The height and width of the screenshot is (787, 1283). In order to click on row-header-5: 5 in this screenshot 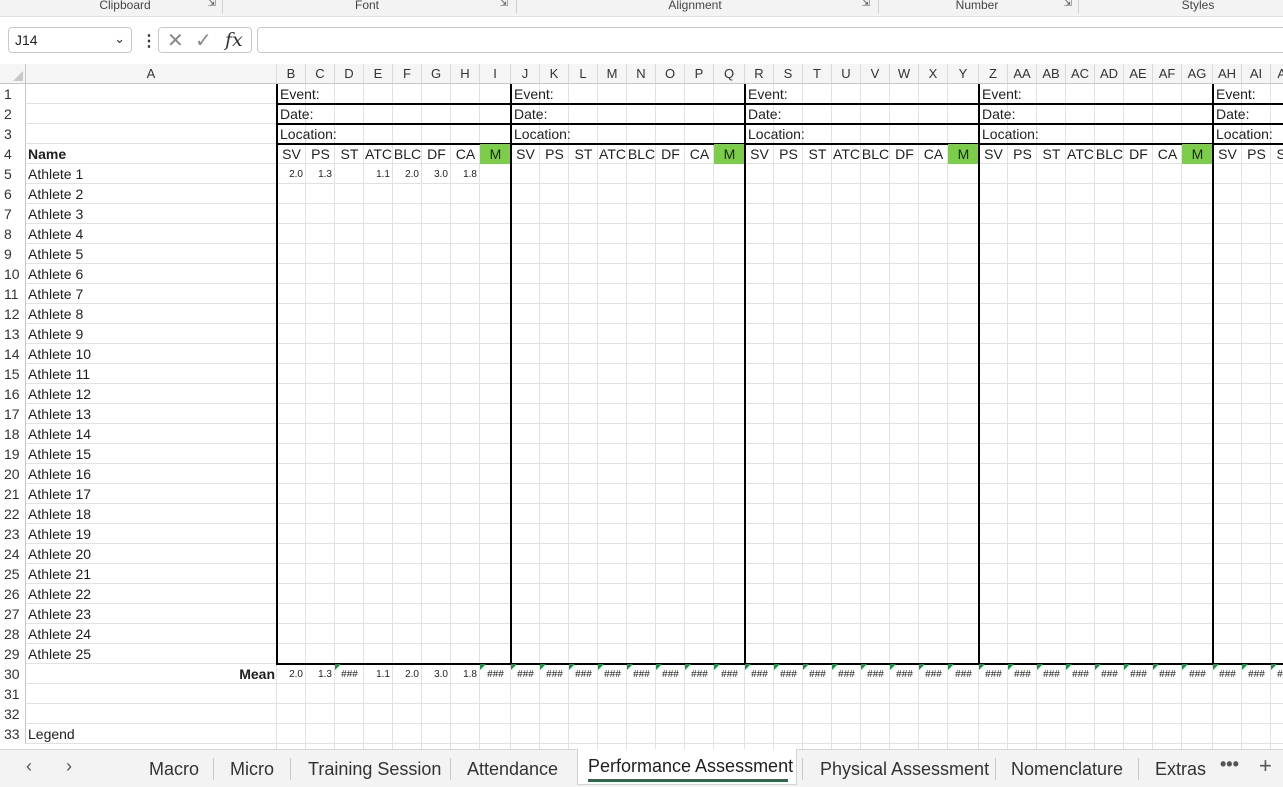, I will do `click(13, 174)`.